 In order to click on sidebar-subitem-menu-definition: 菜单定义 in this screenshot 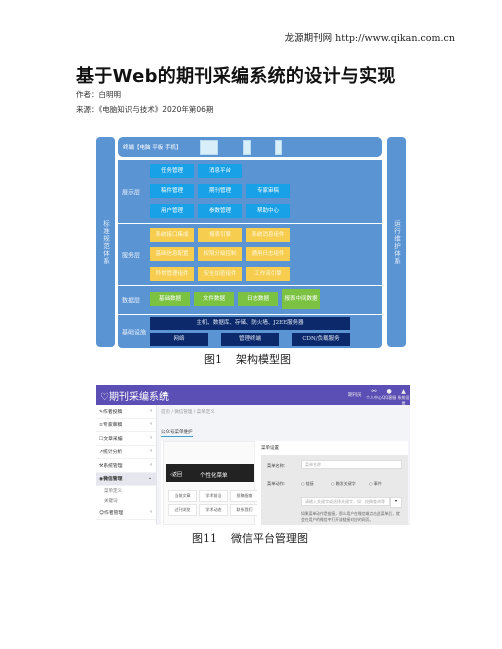, I will do `click(126, 491)`.